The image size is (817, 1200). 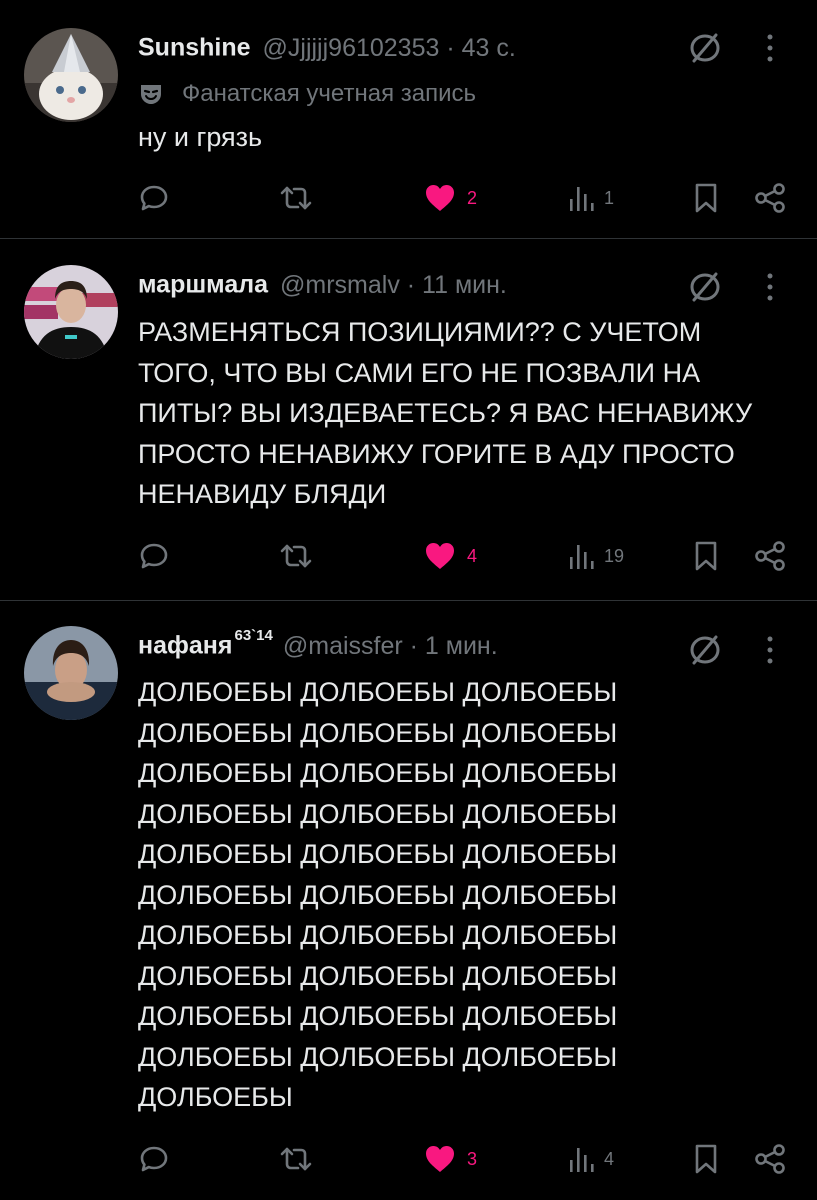 What do you see at coordinates (389, 48) in the screenshot?
I see `handle-and-time: @Jjjjjj96102353 · 43 с.` at bounding box center [389, 48].